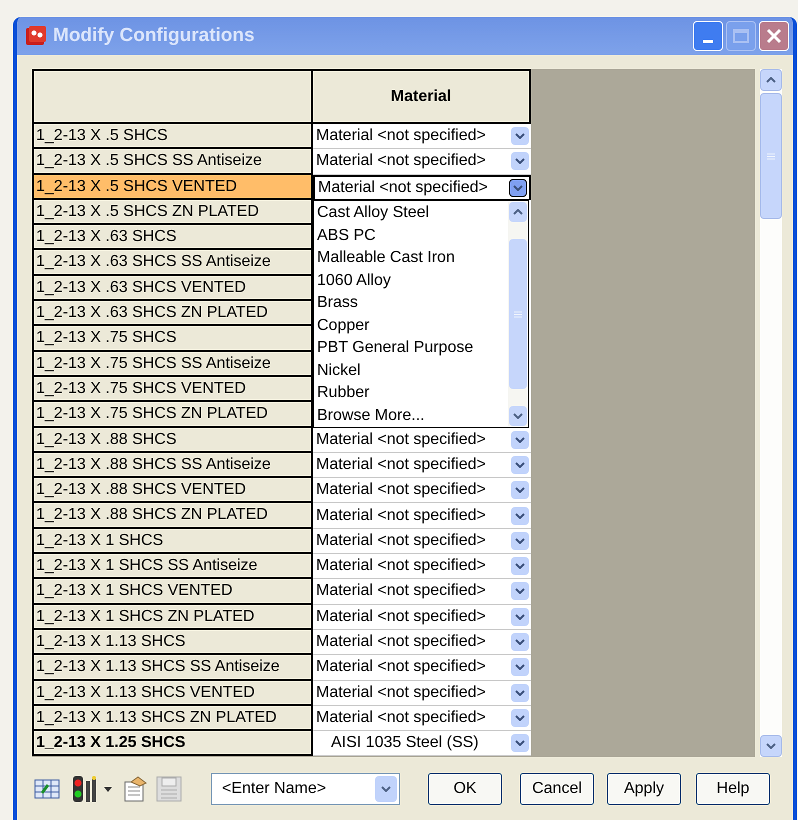 The height and width of the screenshot is (820, 798). Describe the element at coordinates (644, 789) in the screenshot. I see `dialog-button: Apply` at that location.